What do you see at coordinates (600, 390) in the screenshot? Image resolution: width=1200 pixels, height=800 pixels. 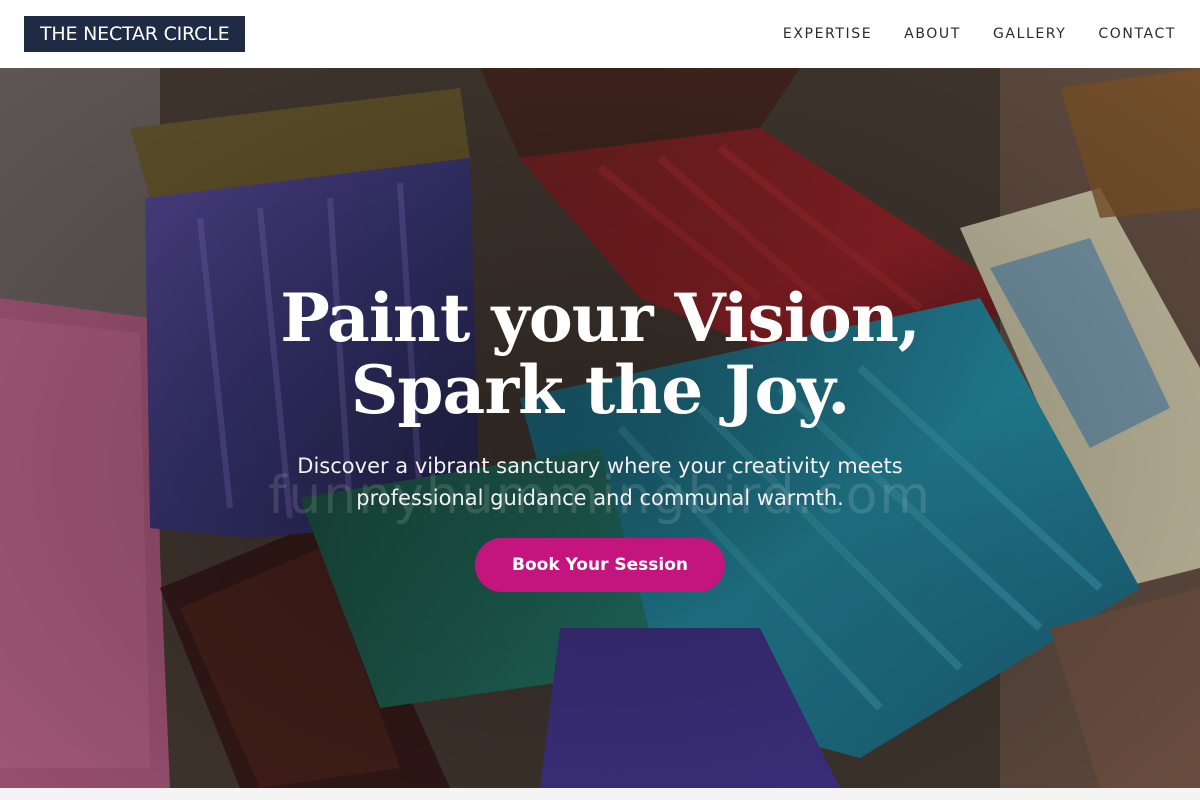 I see `hero-headline-line-2: Spark the Joy.` at bounding box center [600, 390].